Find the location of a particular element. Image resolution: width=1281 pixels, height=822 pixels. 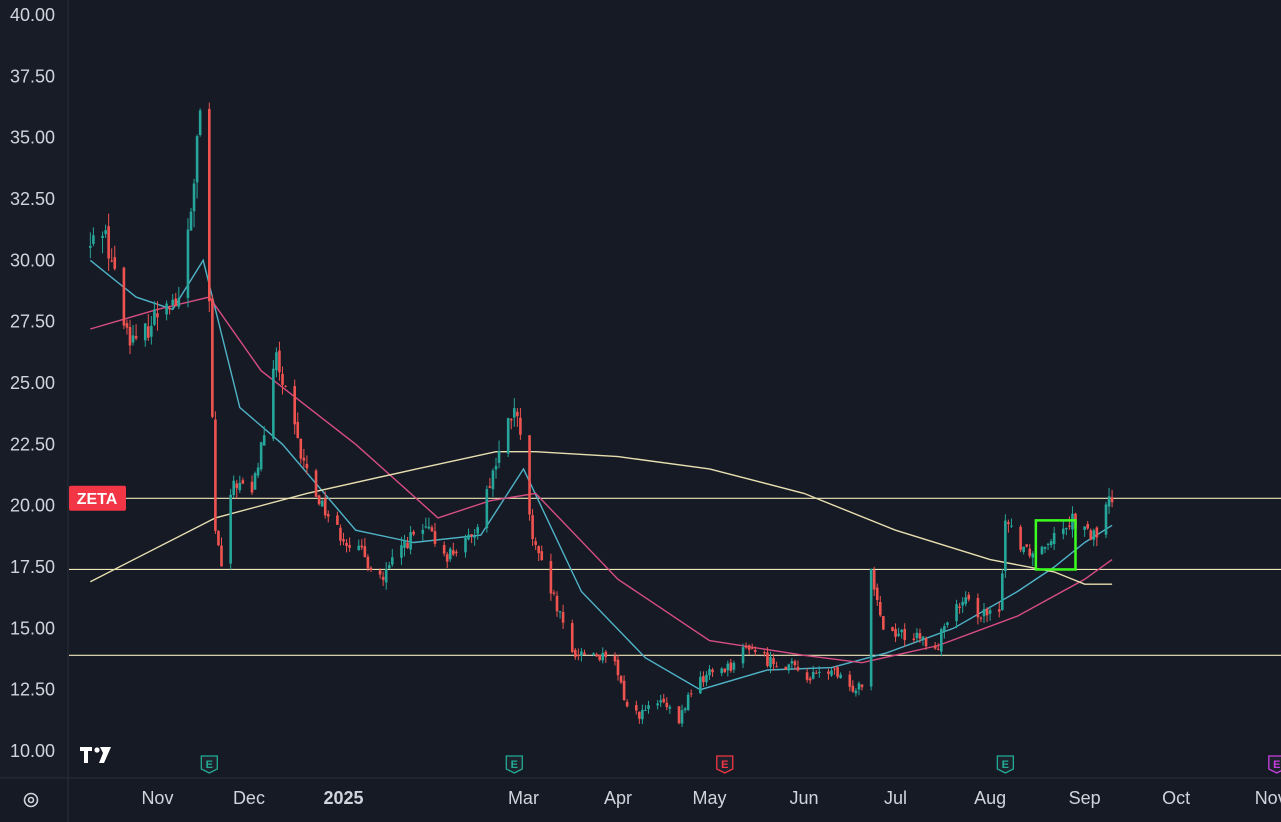

x-tick-label: Sep is located at coordinates (1085, 798).